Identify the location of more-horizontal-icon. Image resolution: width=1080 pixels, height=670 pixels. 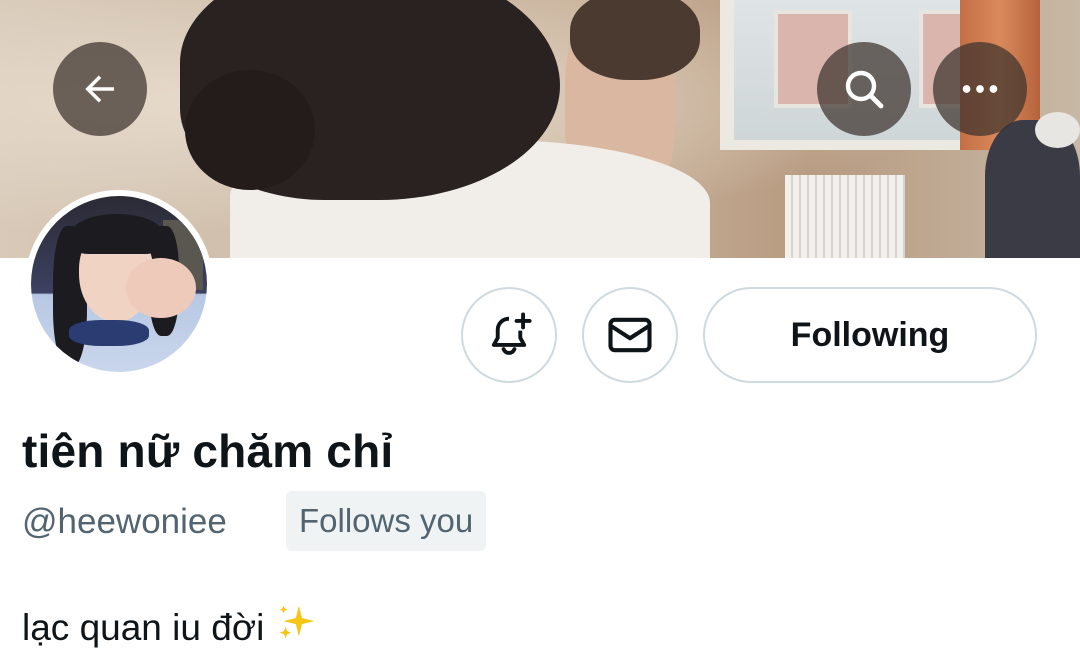
(980, 89).